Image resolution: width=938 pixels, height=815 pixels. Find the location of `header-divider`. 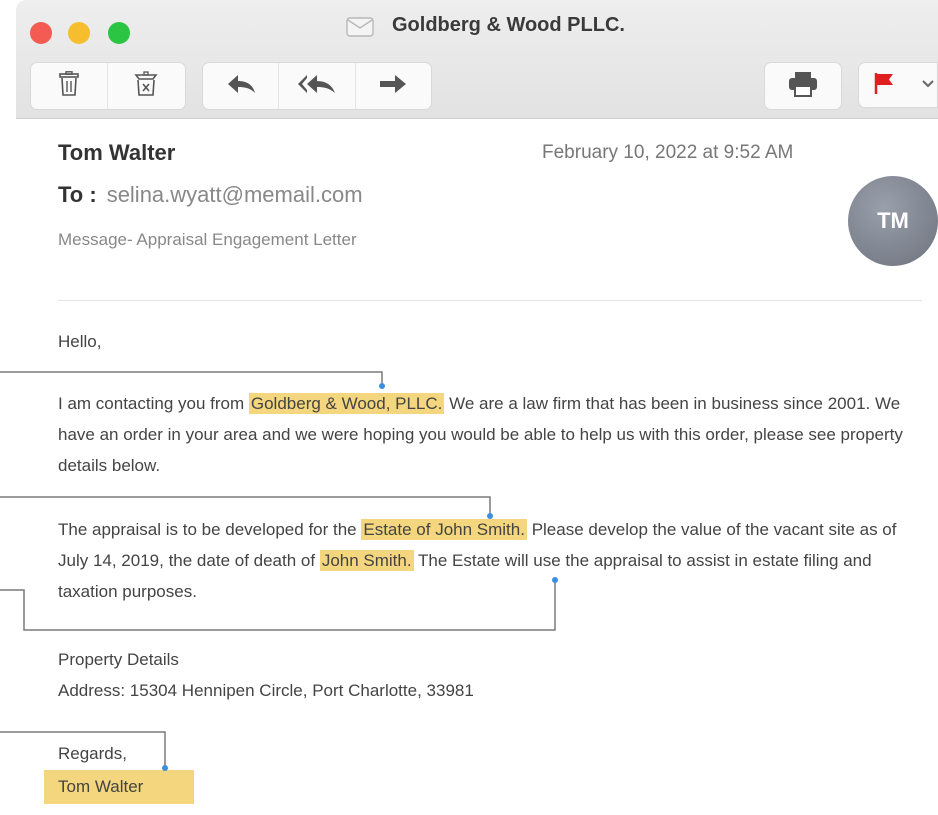

header-divider is located at coordinates (490, 300).